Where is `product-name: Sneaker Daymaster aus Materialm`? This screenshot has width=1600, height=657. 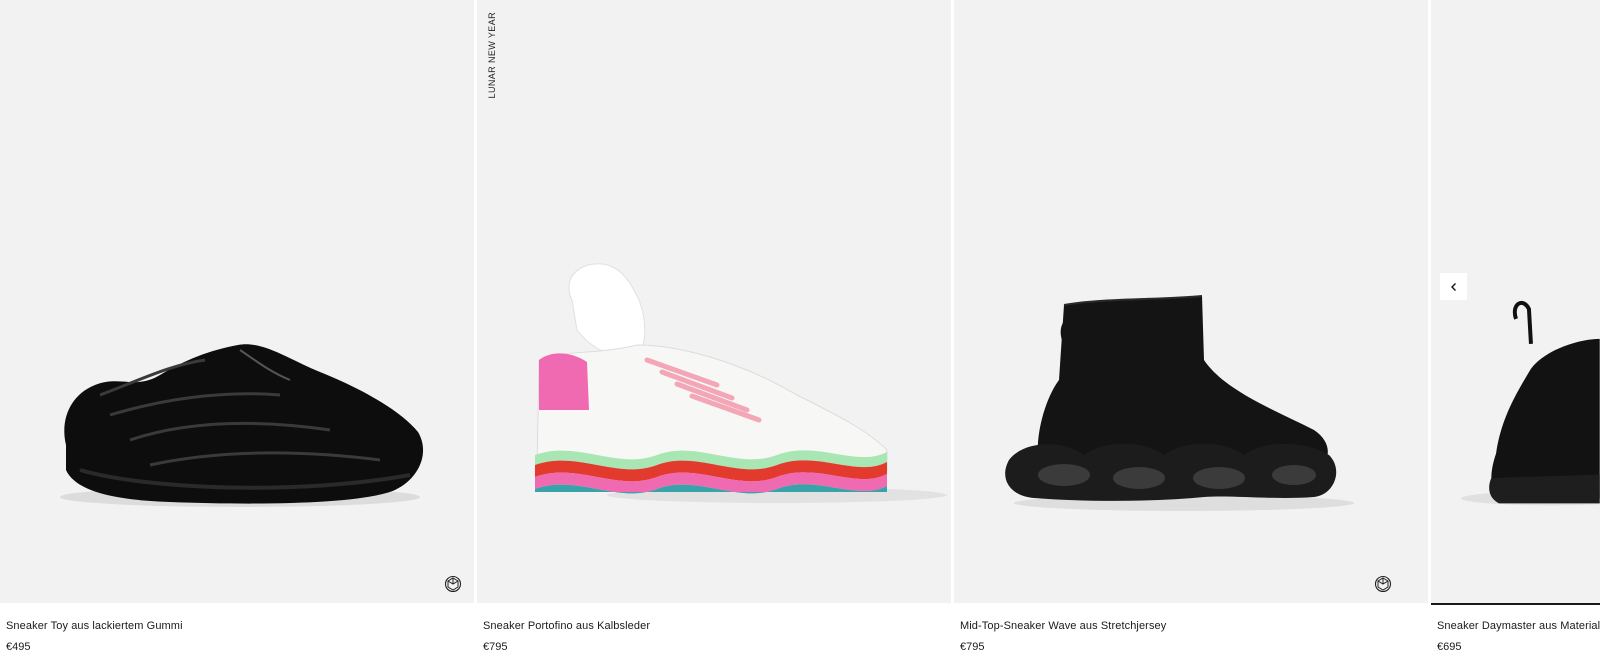 product-name: Sneaker Daymaster aus Materialm is located at coordinates (1518, 626).